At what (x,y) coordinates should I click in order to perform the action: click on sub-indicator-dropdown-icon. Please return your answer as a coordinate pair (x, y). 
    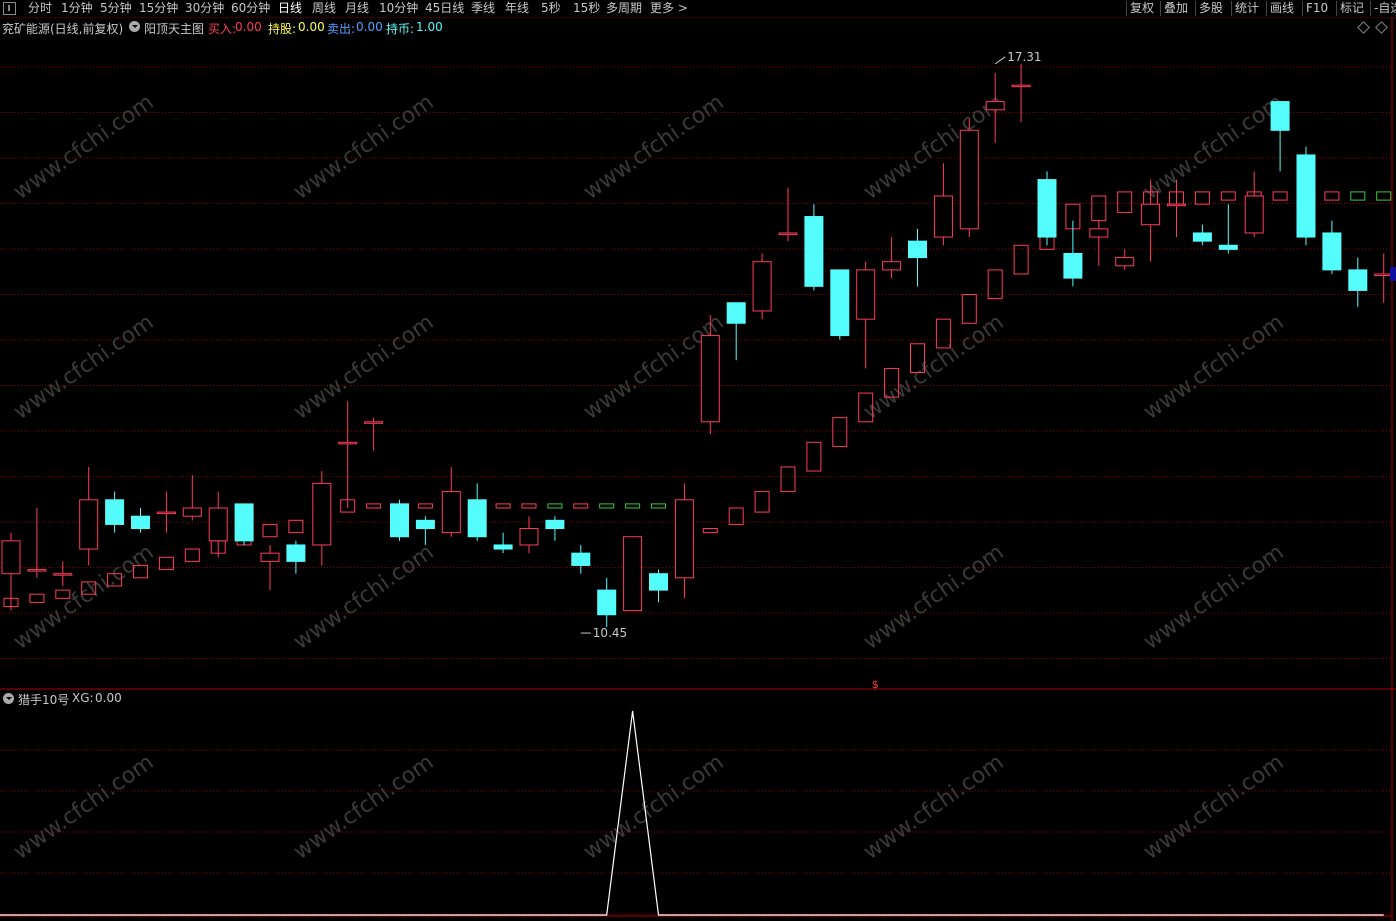
    Looking at the image, I should click on (8, 698).